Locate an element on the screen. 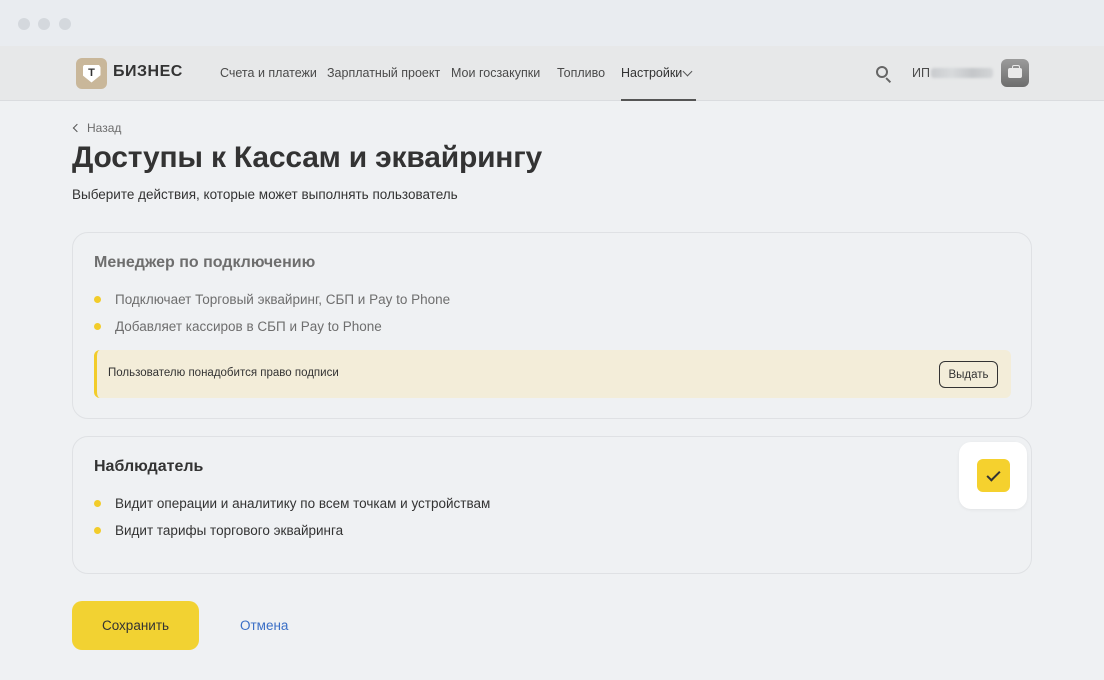  briefcase-icon is located at coordinates (1015, 71).